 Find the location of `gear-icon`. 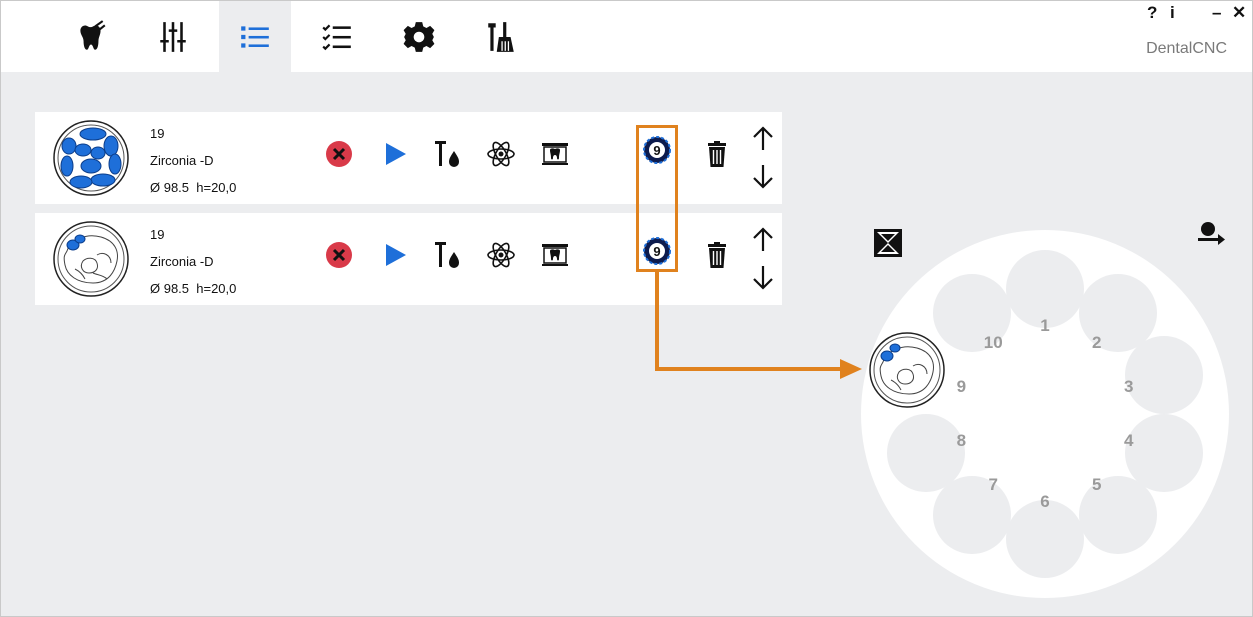

gear-icon is located at coordinates (419, 36).